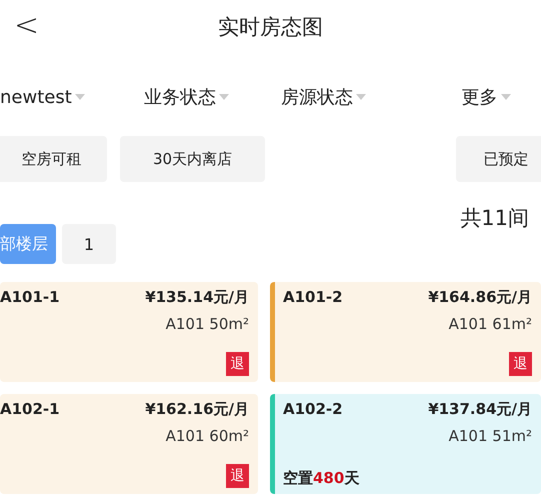 The height and width of the screenshot is (499, 541). Describe the element at coordinates (27, 25) in the screenshot. I see `back-button: <` at that location.